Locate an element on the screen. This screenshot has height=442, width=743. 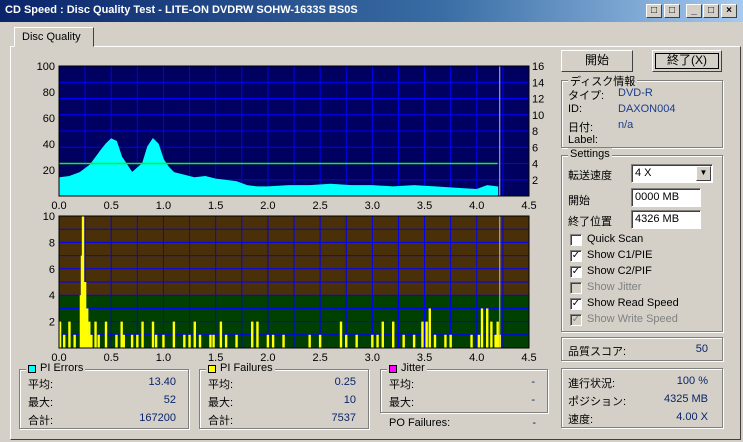
x-tick-label: 1.0 is located at coordinates (163, 358).